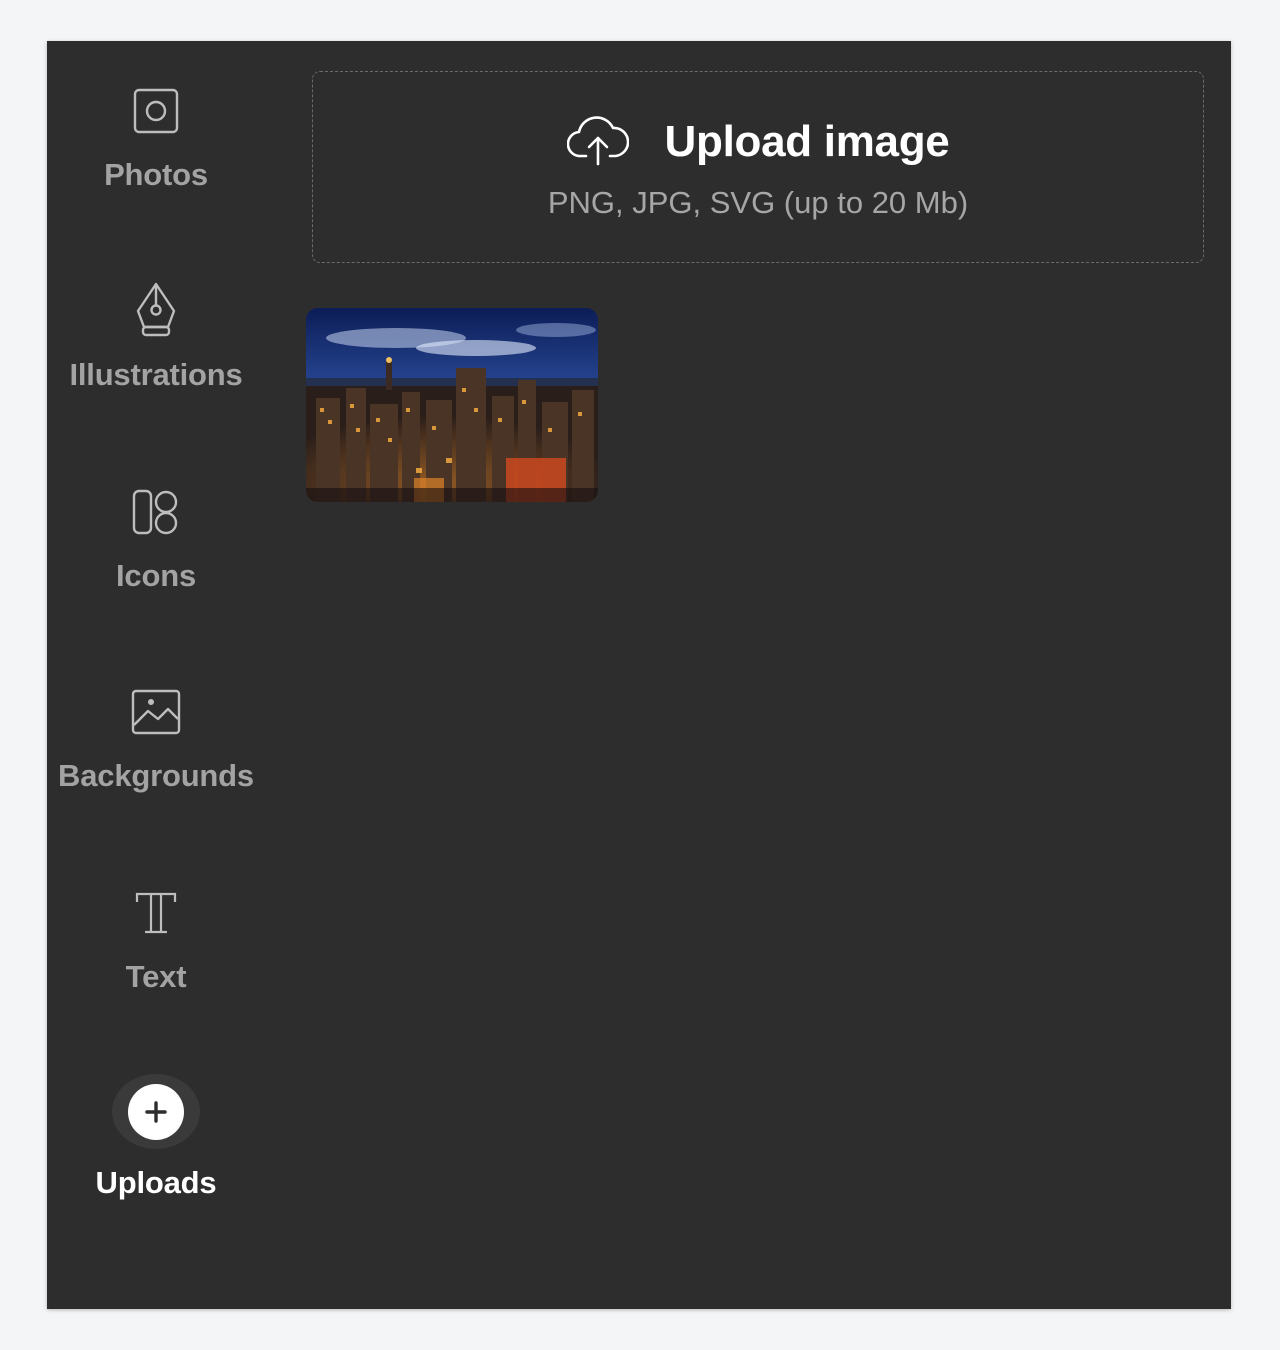 The image size is (1280, 1350). What do you see at coordinates (758, 202) in the screenshot?
I see `upload-subtitle: PNG, JPG, SVG (up to 20 Mb)` at bounding box center [758, 202].